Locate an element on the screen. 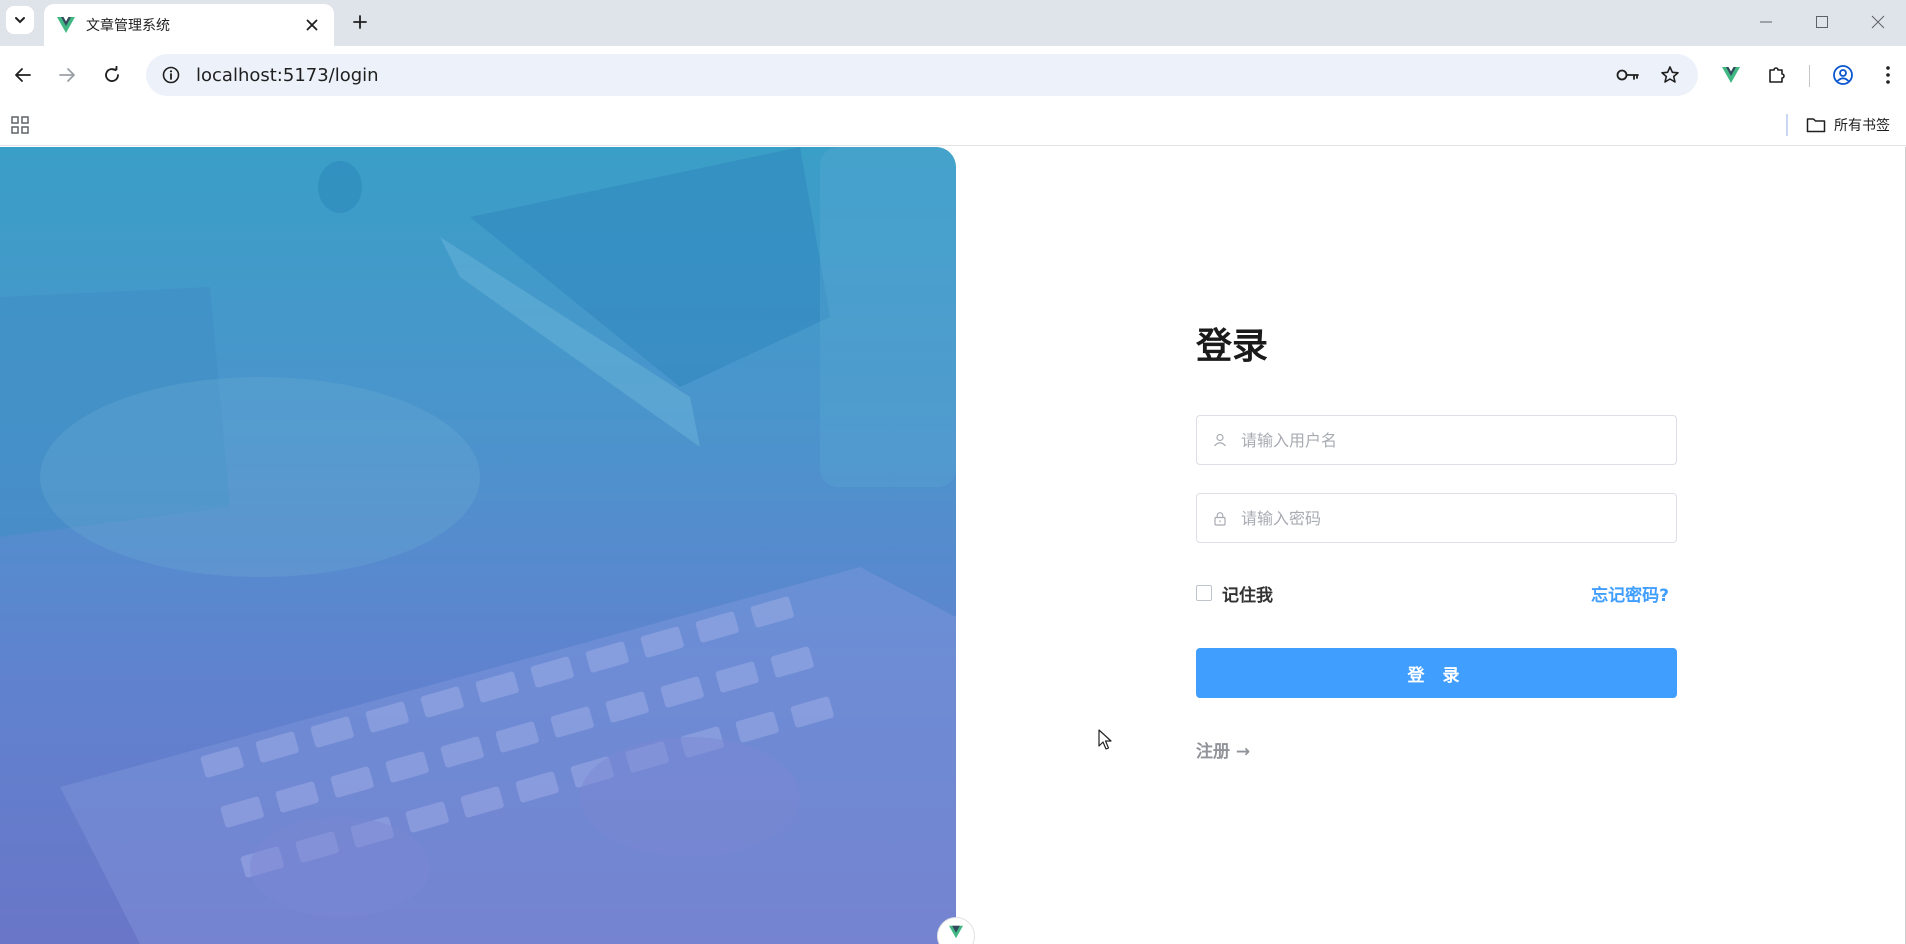  password-manager-button is located at coordinates (1628, 75).